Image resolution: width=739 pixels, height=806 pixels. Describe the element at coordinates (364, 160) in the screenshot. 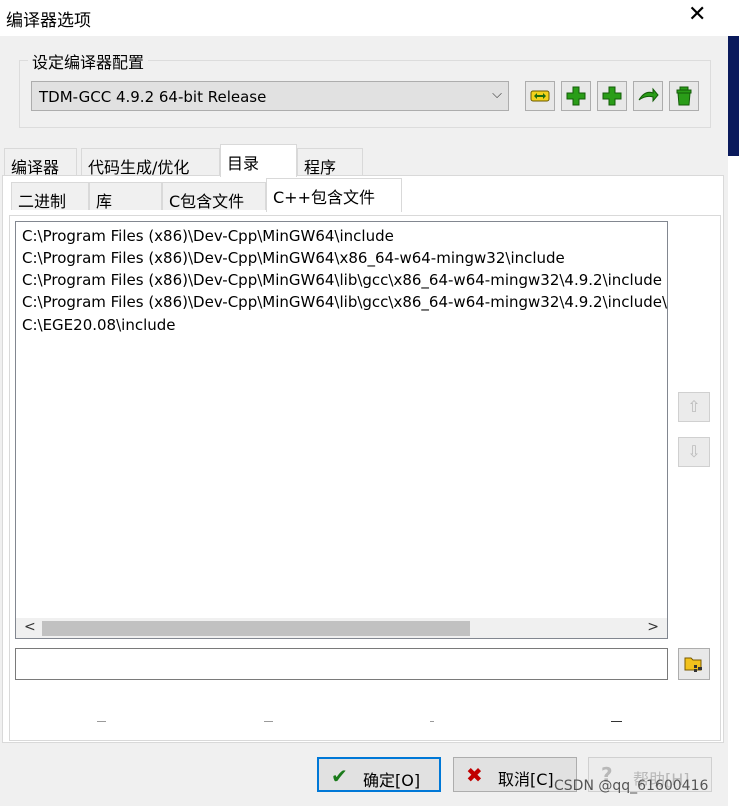

I see `main-tab-strip: 编译器 代码生成/优化 目录 程序` at that location.